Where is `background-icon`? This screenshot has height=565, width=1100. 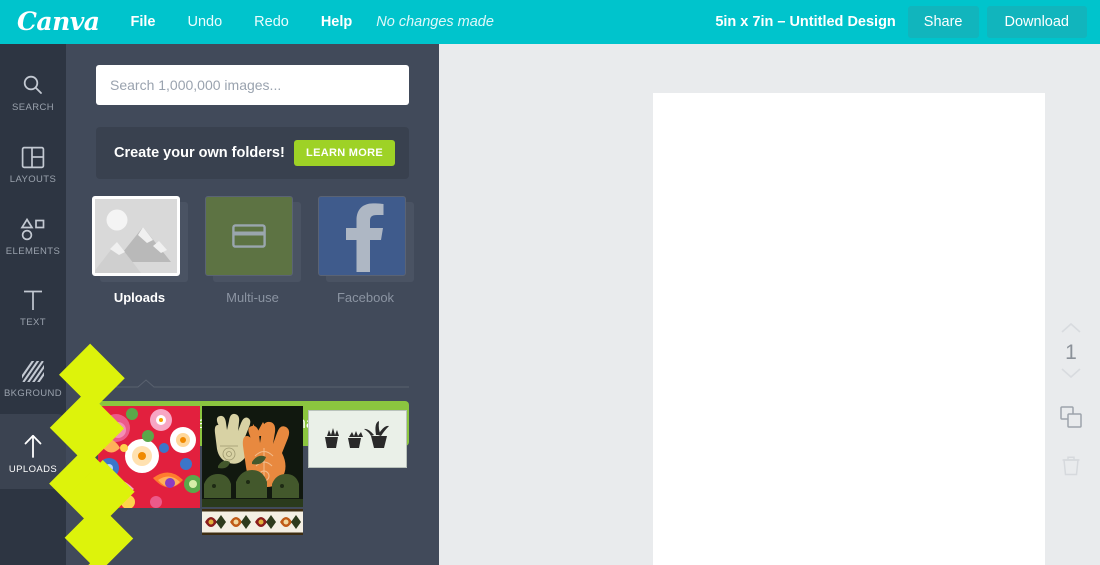
background-icon is located at coordinates (33, 368).